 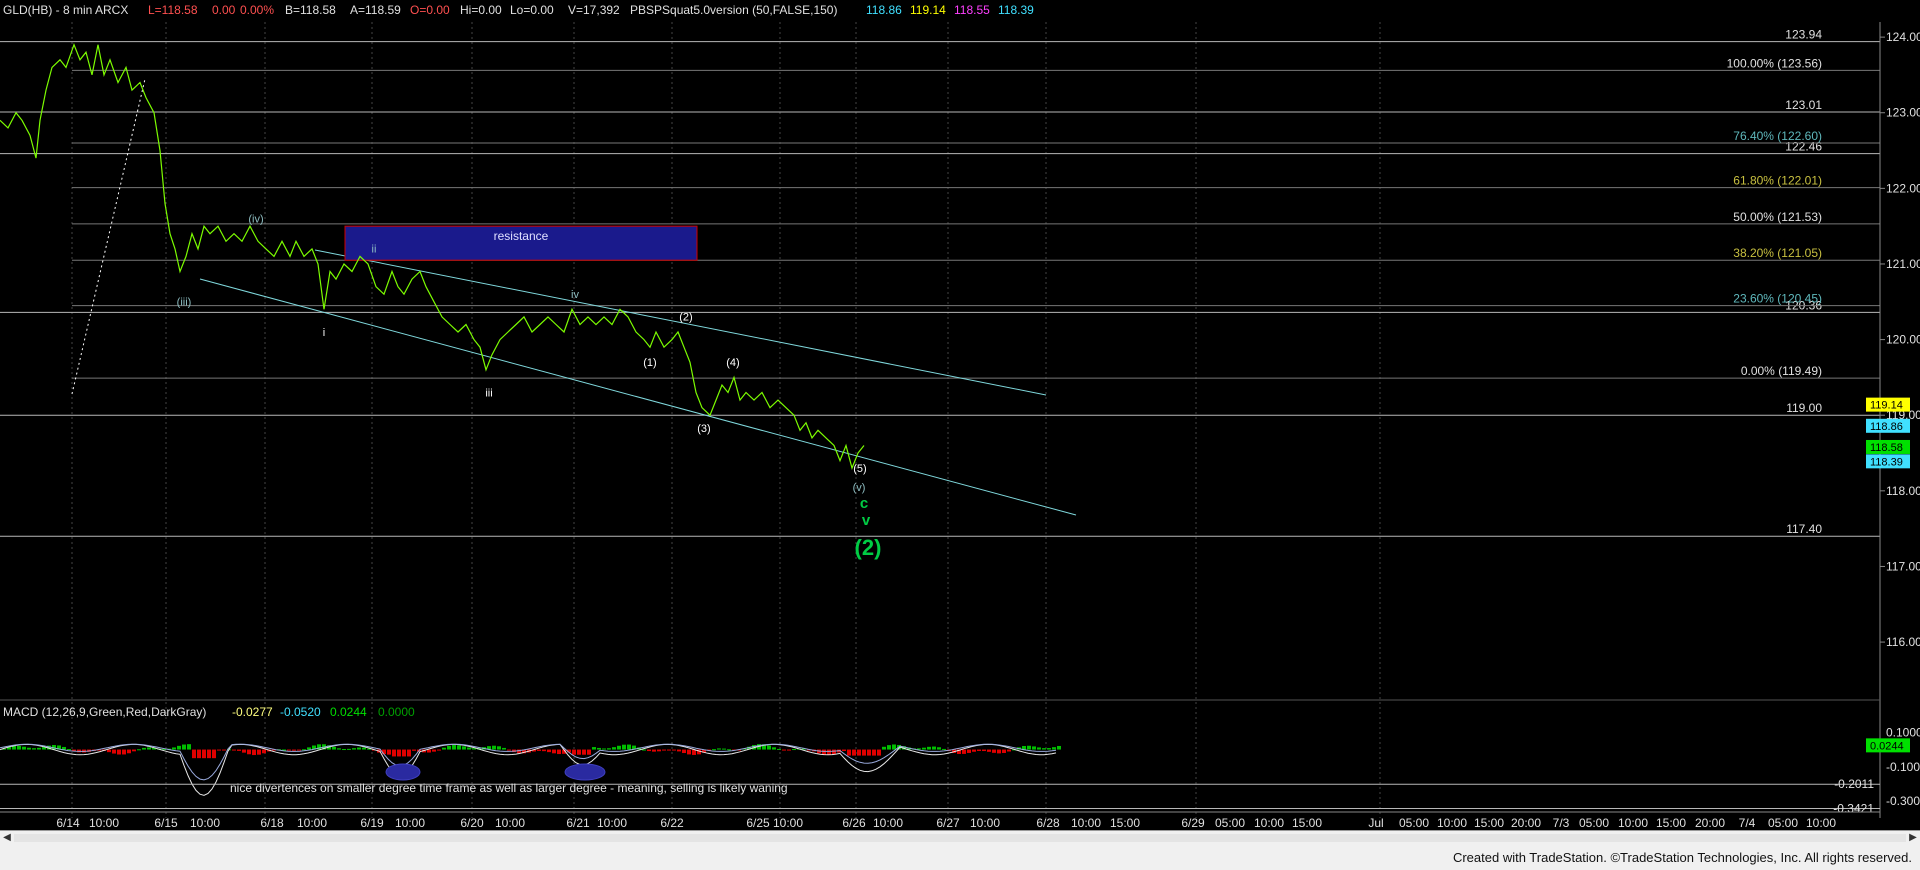 I want to click on scroll-track, so click(x=960, y=838).